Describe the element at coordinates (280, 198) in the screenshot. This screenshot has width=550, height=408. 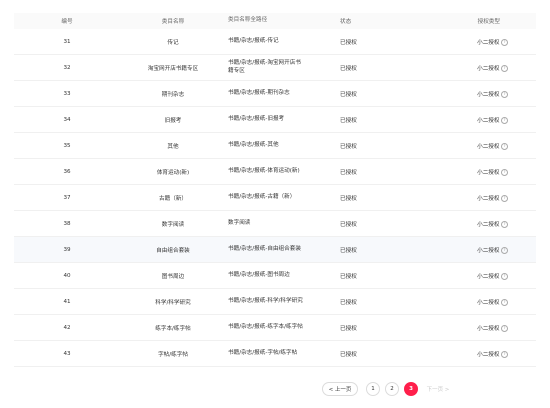
I see `row-path: 书籍/杂志/报纸-古籍（新）` at that location.